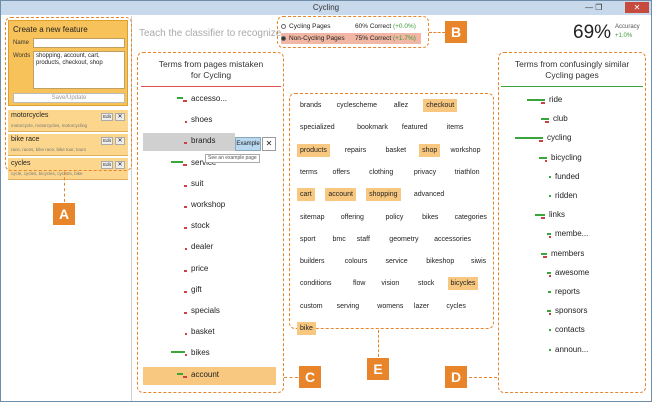  I want to click on left-term-item: basket, so click(203, 331).